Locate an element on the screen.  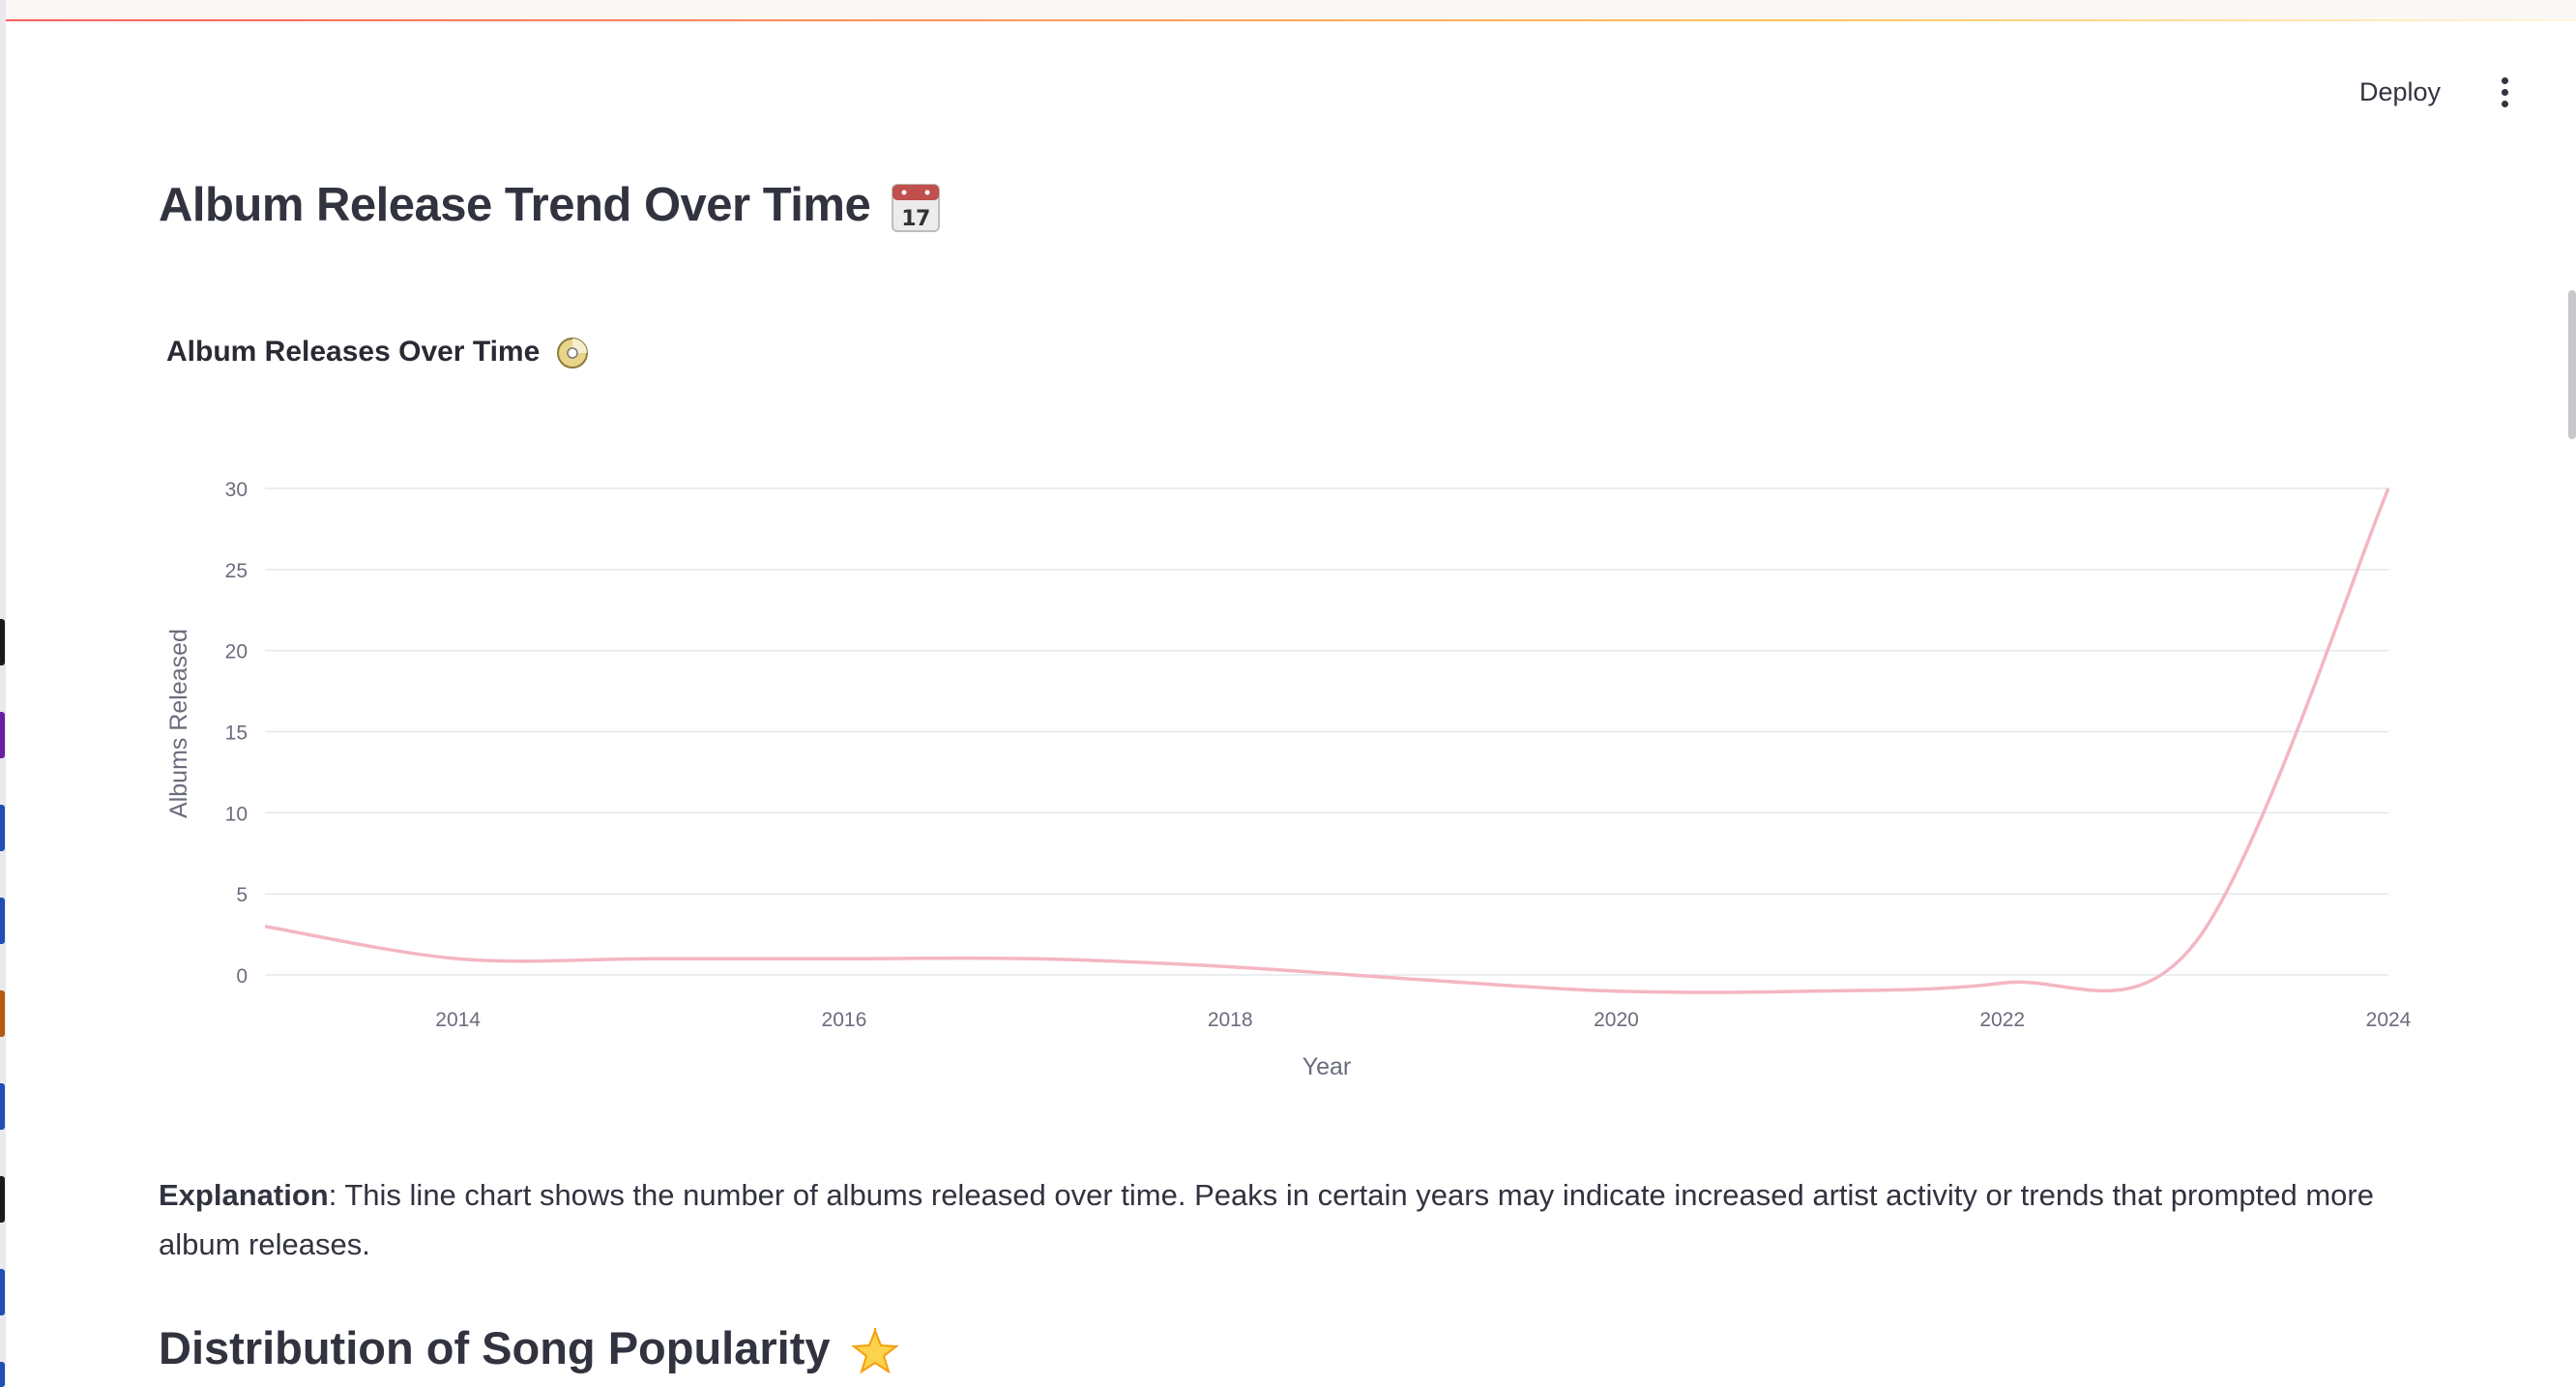
y-tick-label: 15 is located at coordinates (236, 734).